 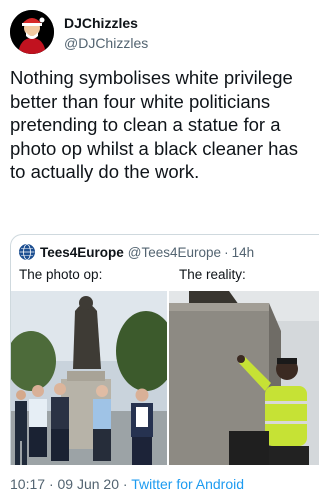 I want to click on author-display-name: DJChizzles, so click(x=106, y=23).